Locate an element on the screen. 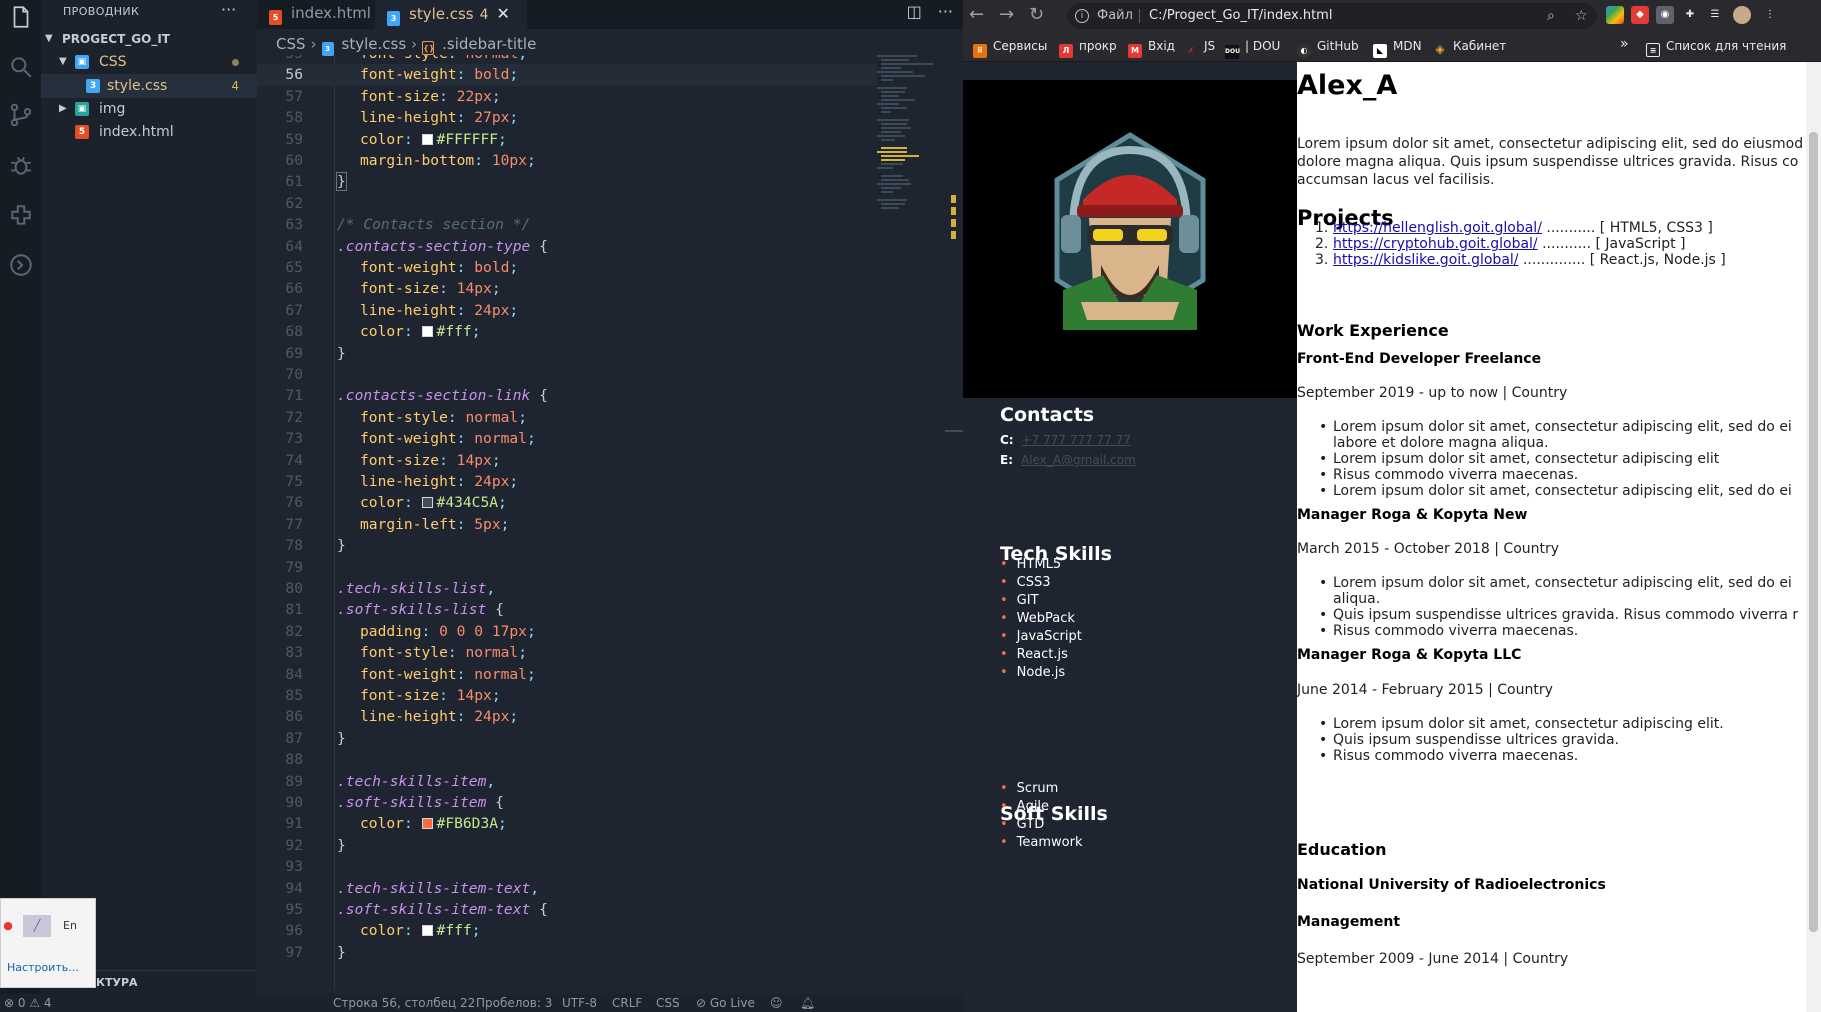 This screenshot has height=1012, width=1821. code-line: 90 .soft-skills-item { is located at coordinates (567, 802).